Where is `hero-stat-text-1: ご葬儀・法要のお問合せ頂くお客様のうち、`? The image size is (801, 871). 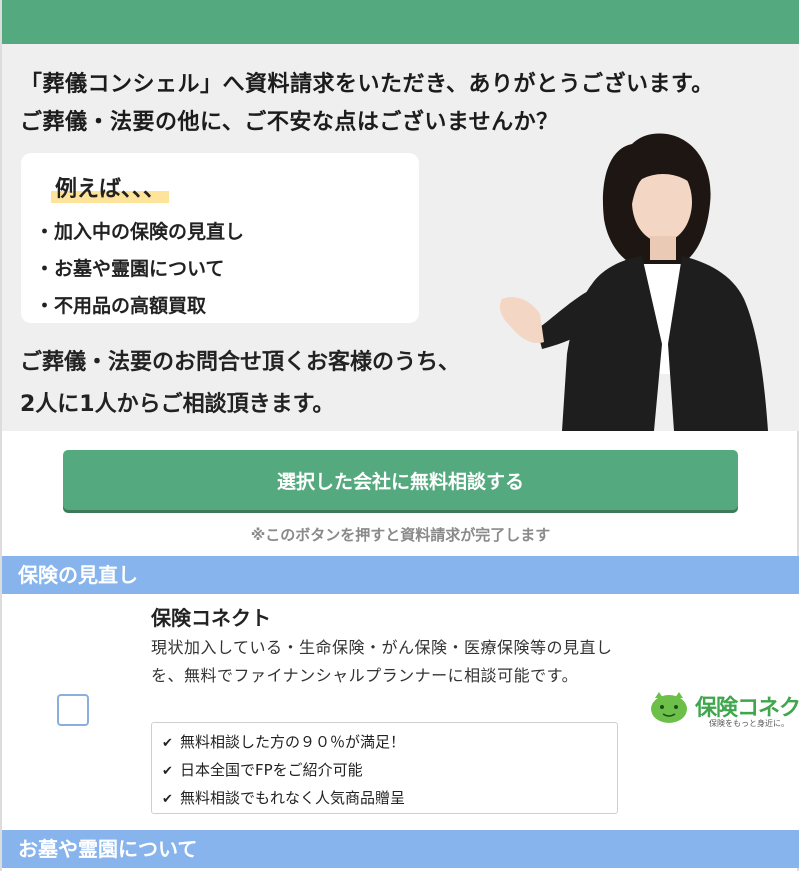
hero-stat-text-1: ご葬儀・法要のお問合せ頂くお客様のうち、 is located at coordinates (240, 362).